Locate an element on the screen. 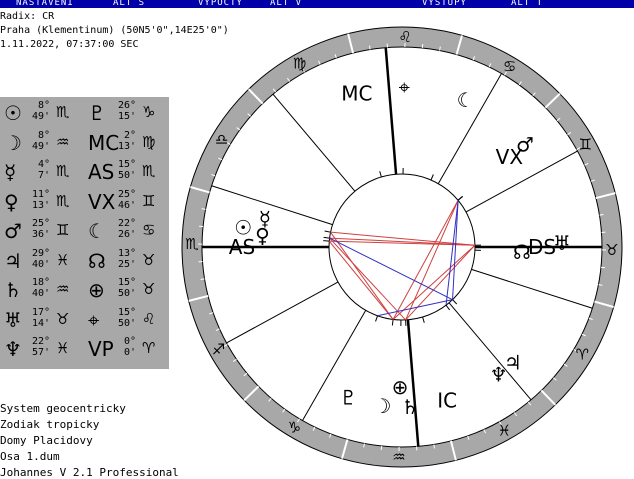 Image resolution: width=634 pixels, height=479 pixels. zodiac-sign-glyph: ♈ is located at coordinates (582, 355).